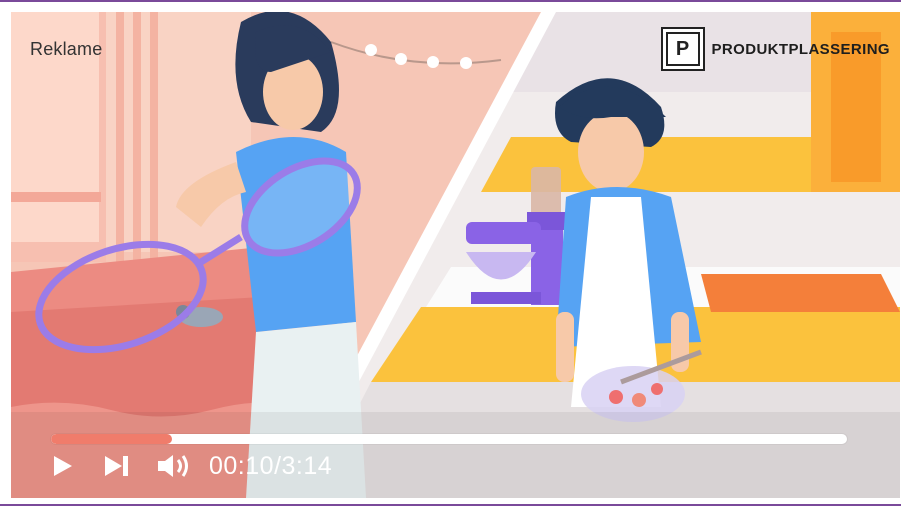 The image size is (901, 506). I want to click on player-controls: 00:10/3:14, so click(190, 466).